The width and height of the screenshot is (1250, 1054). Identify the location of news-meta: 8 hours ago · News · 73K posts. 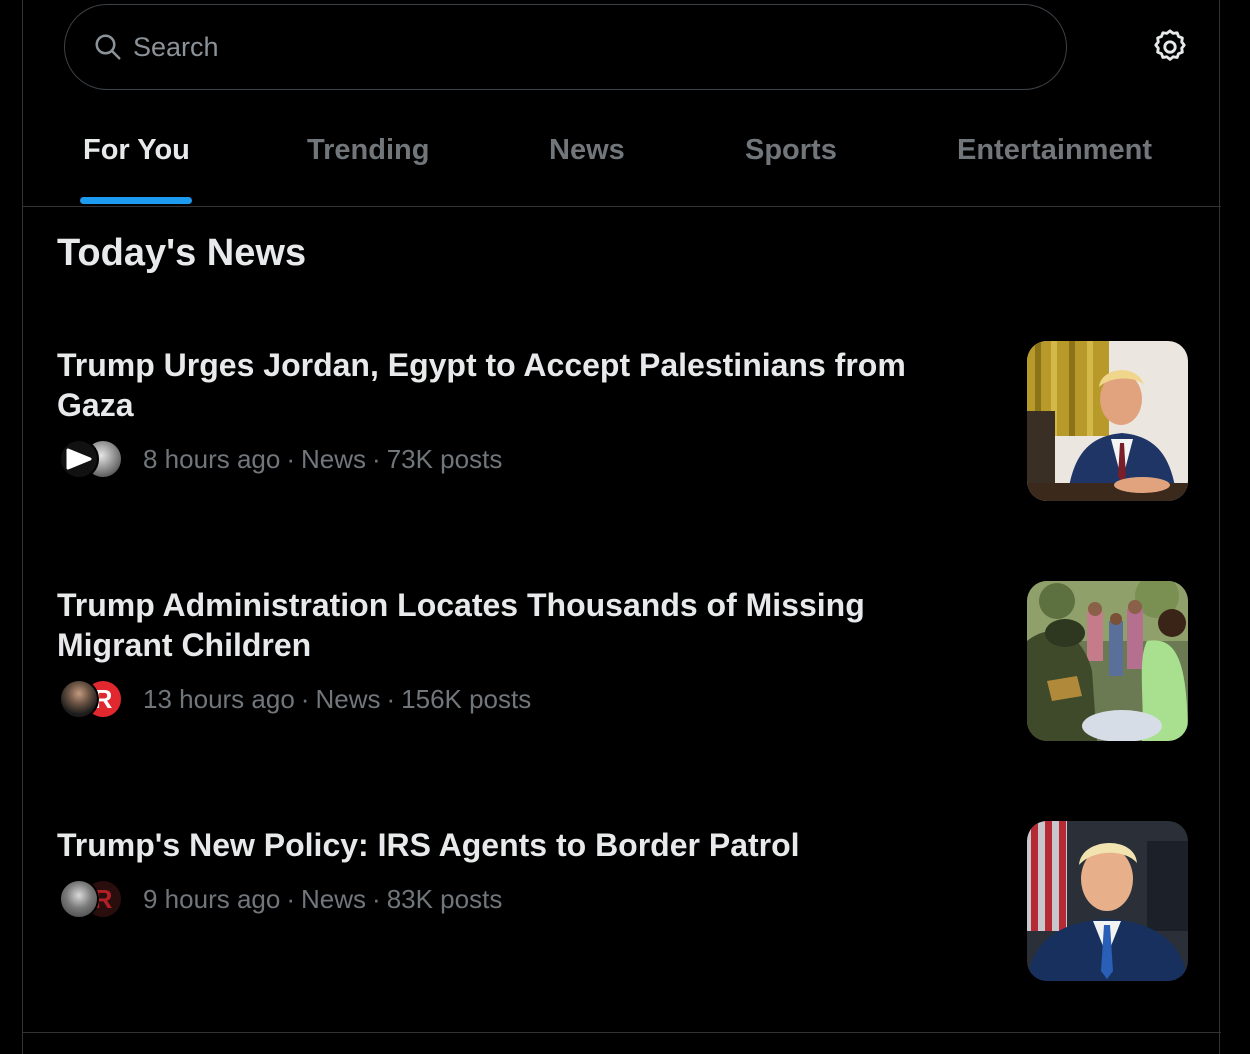
(279, 459).